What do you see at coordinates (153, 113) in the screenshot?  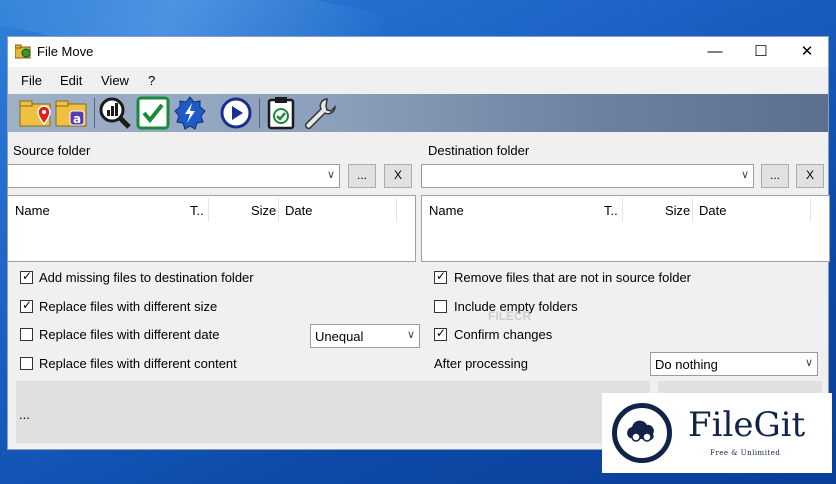 I see `check-icon` at bounding box center [153, 113].